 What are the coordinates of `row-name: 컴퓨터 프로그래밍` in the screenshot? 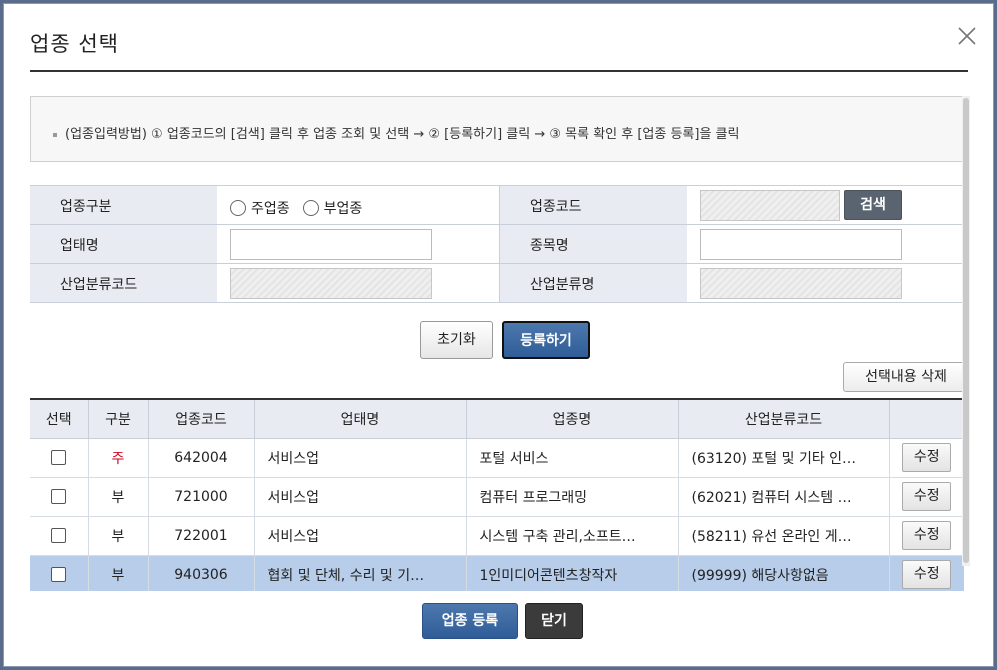 It's located at (572, 497).